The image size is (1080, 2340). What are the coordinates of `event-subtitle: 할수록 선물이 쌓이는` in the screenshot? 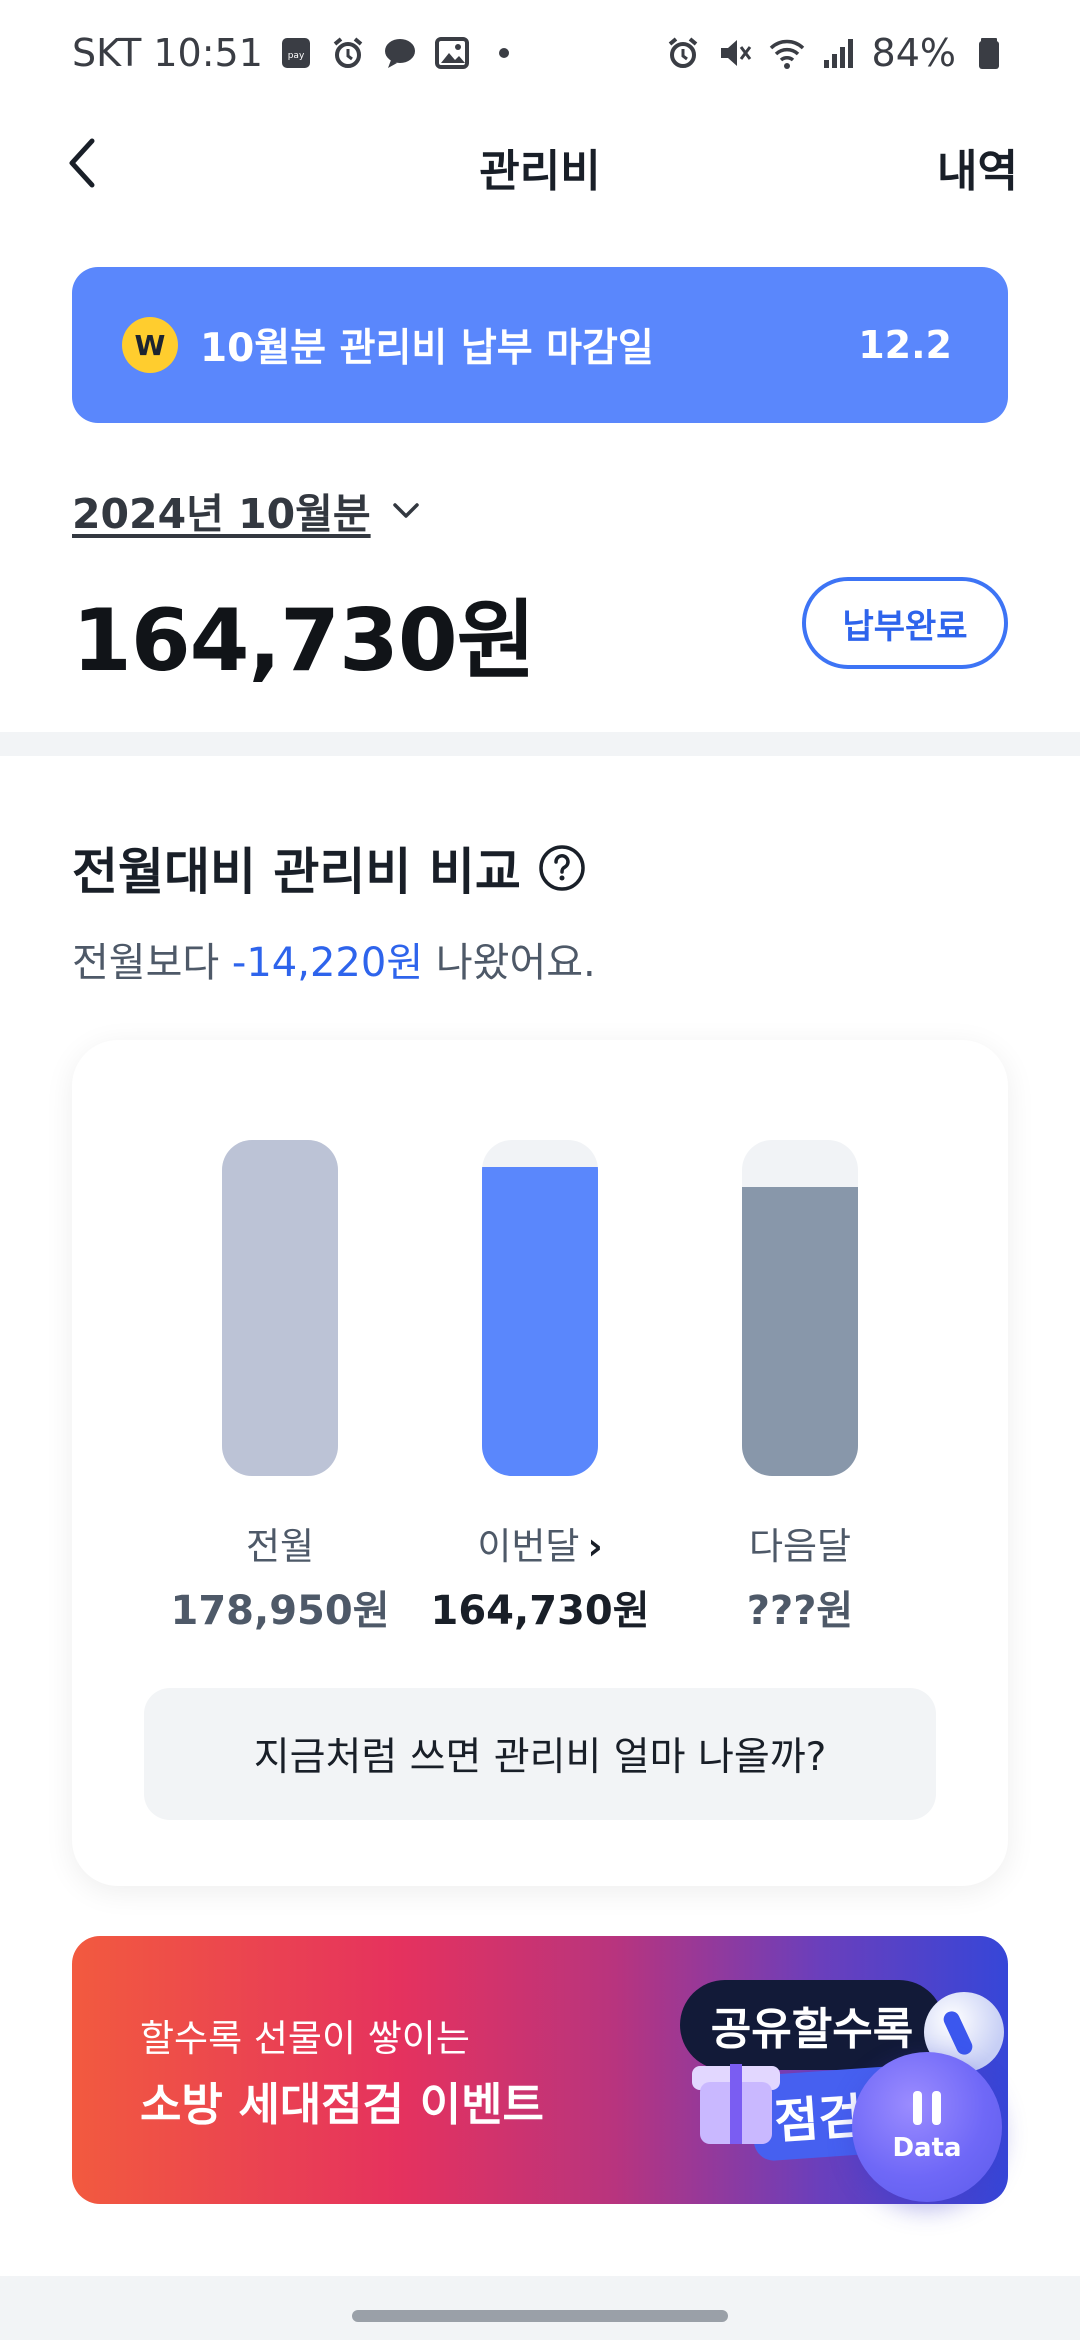 It's located at (305, 2038).